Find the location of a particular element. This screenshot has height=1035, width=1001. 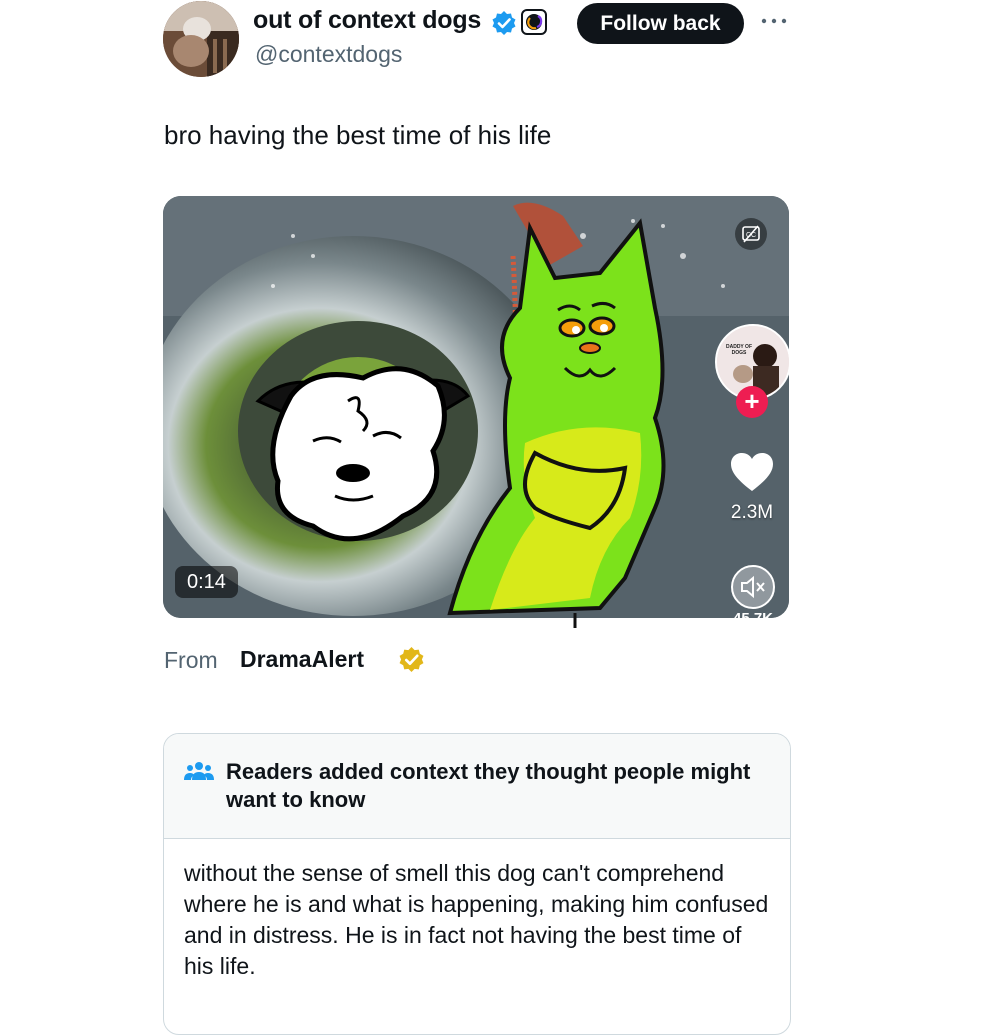

follow-back-button: Follow back is located at coordinates (660, 23).